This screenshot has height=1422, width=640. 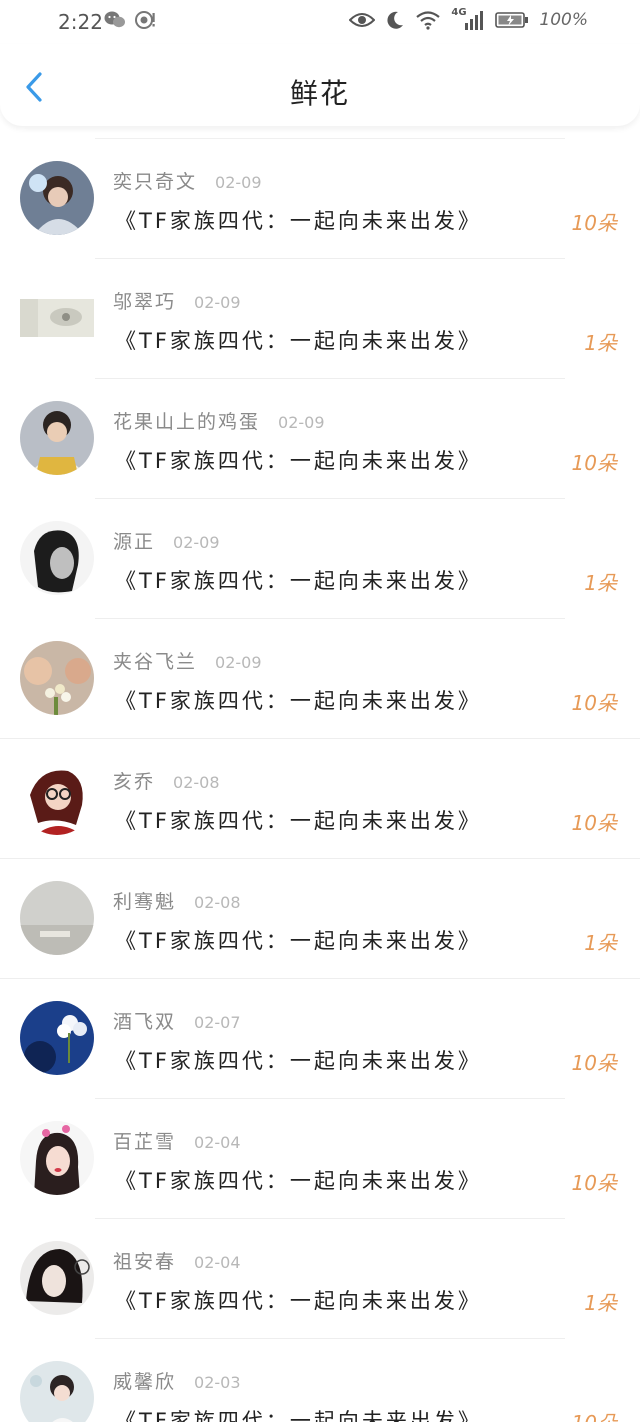 I want to click on user-name: 亥乔, so click(x=134, y=780).